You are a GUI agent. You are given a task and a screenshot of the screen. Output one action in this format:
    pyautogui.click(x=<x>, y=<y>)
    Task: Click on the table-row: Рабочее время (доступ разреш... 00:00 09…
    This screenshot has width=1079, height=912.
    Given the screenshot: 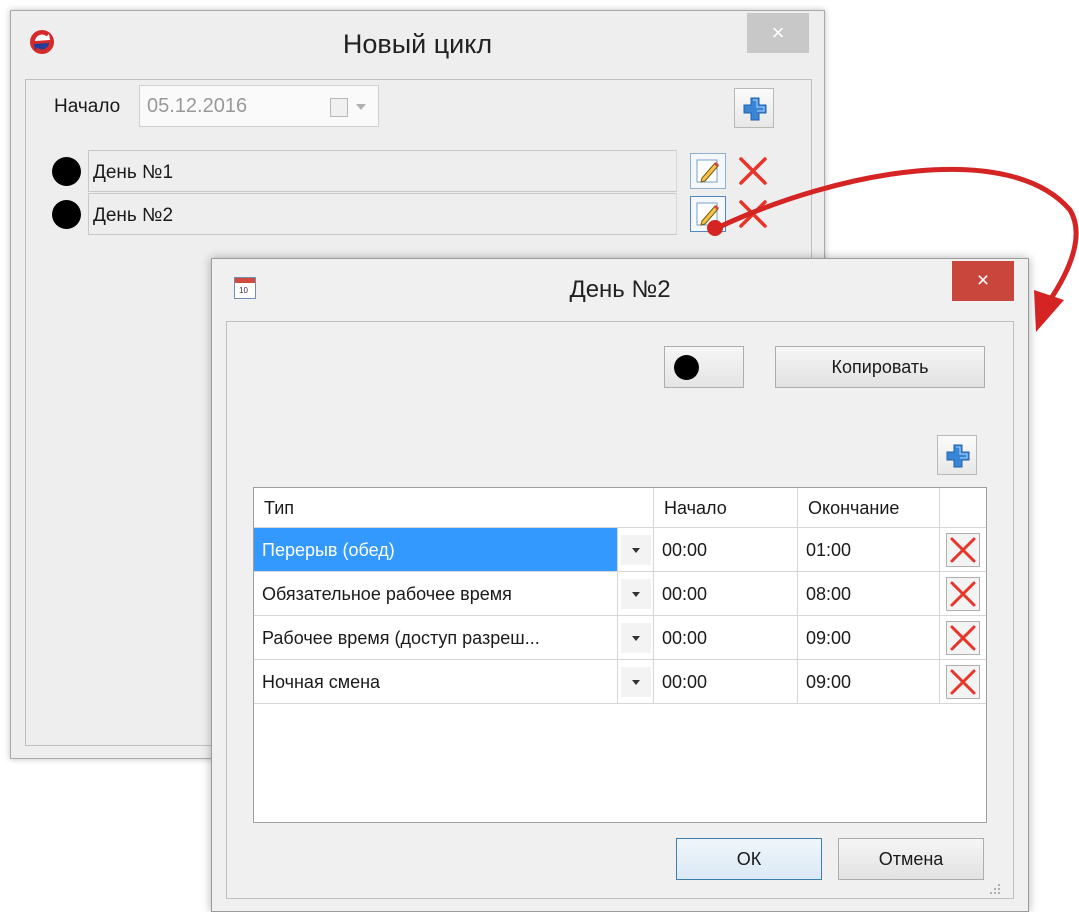 What is the action you would take?
    pyautogui.click(x=620, y=638)
    